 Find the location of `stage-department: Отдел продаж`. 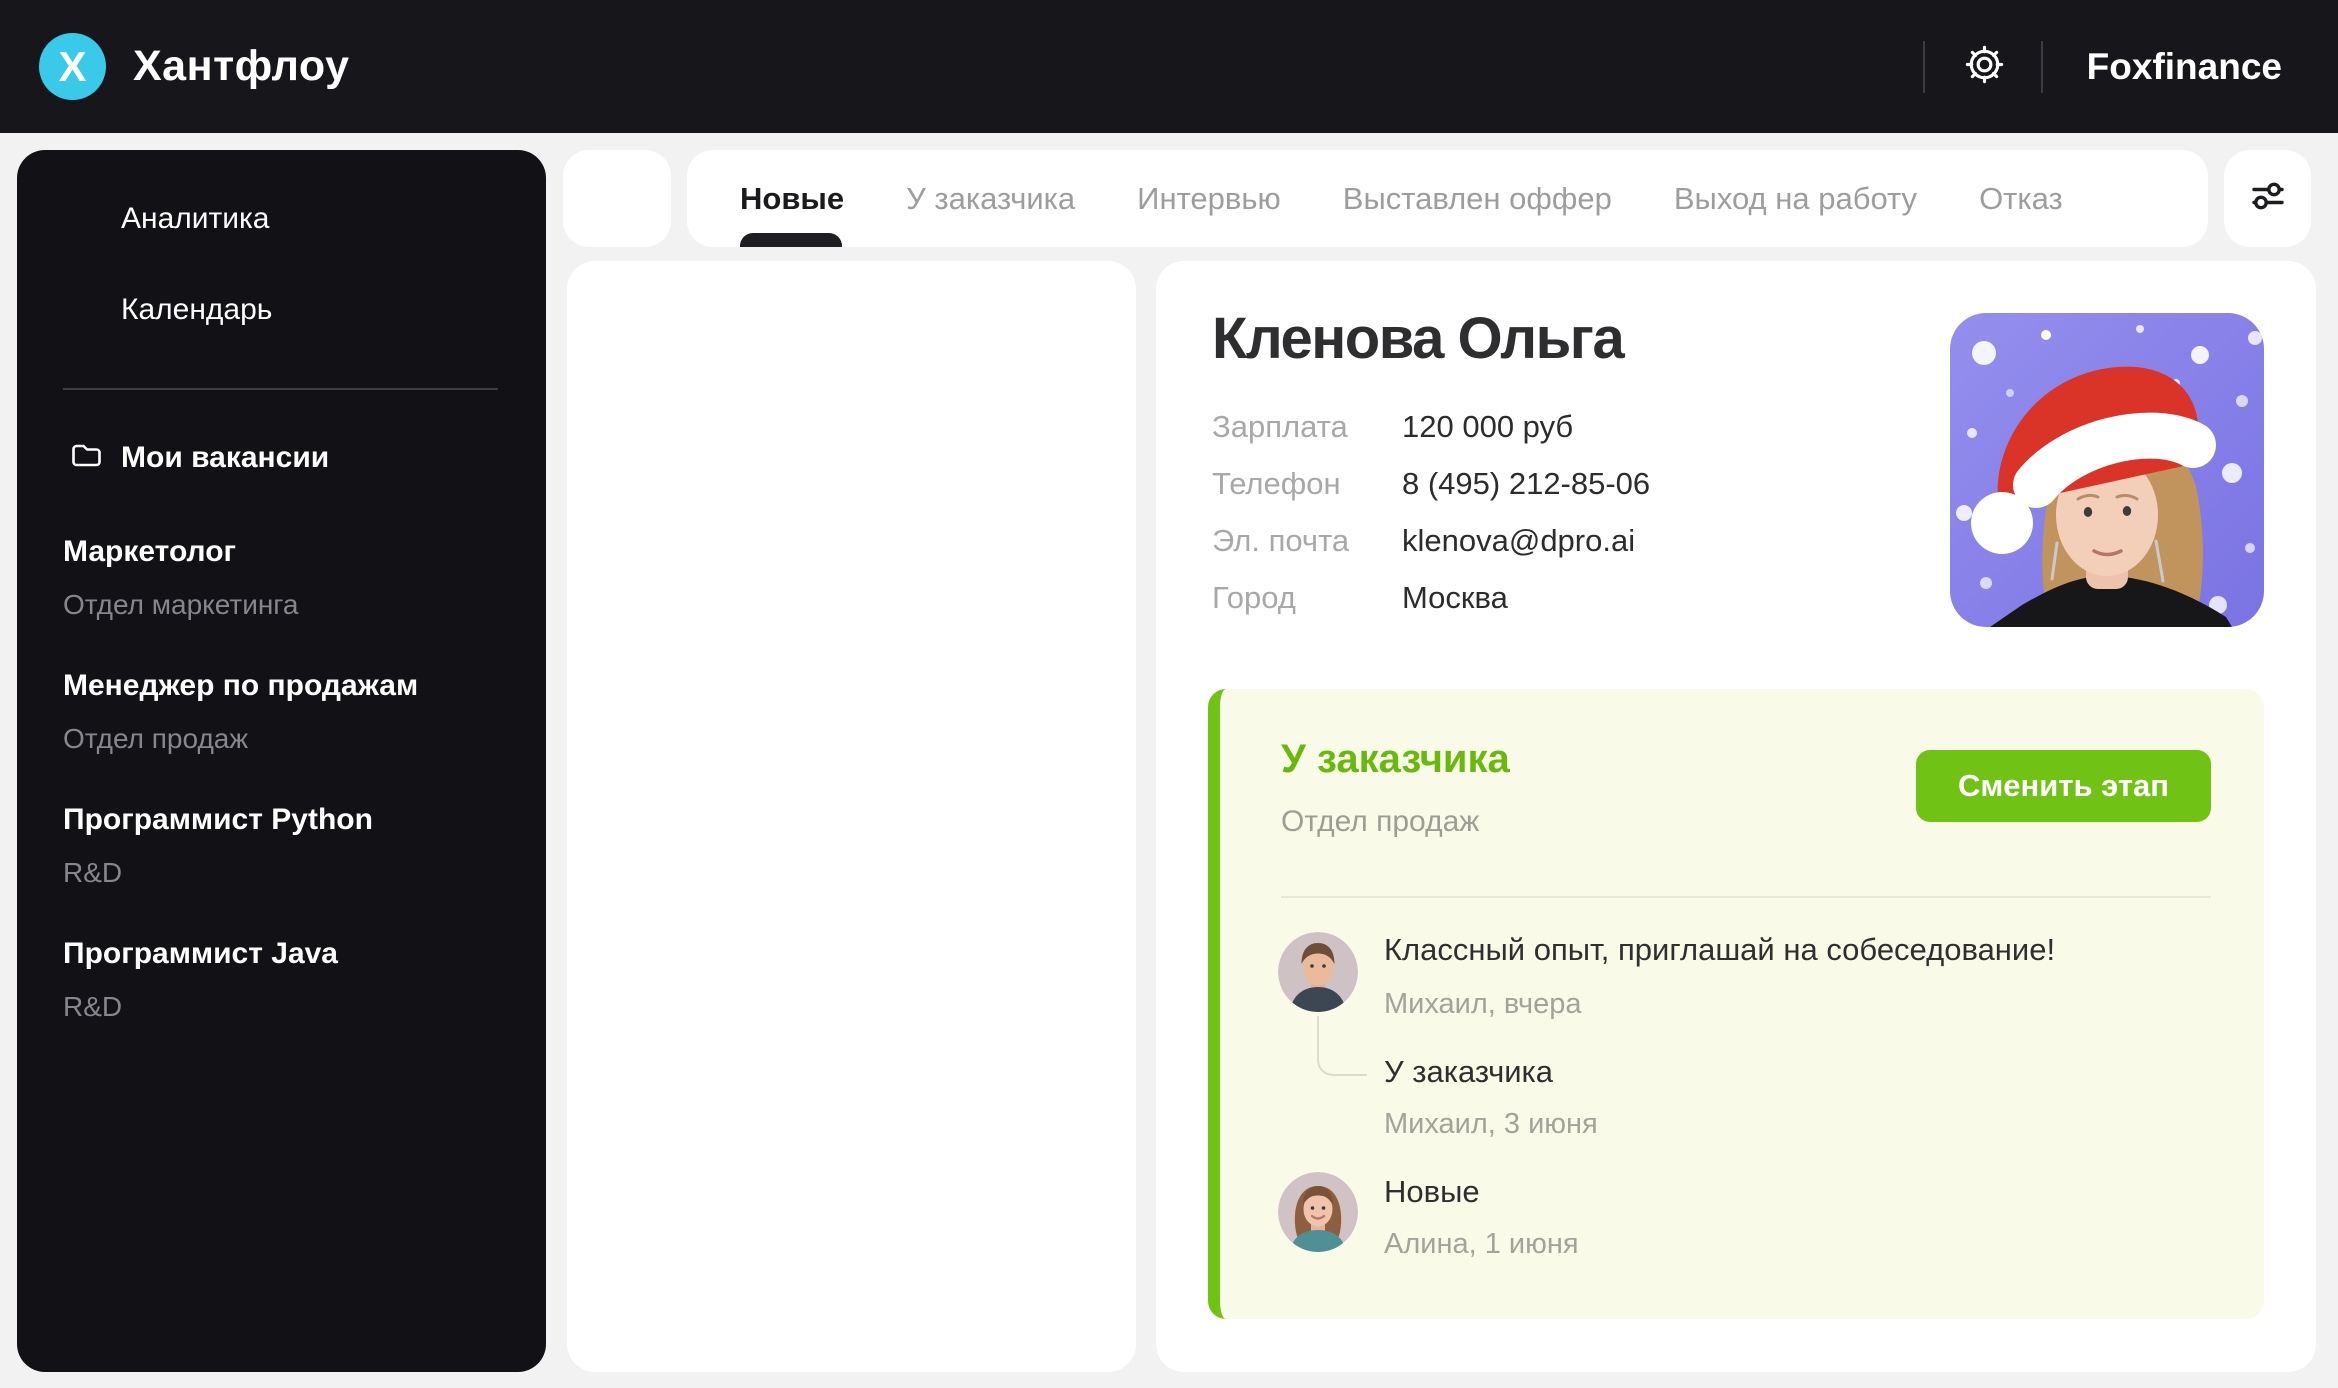

stage-department: Отдел продаж is located at coordinates (1380, 821).